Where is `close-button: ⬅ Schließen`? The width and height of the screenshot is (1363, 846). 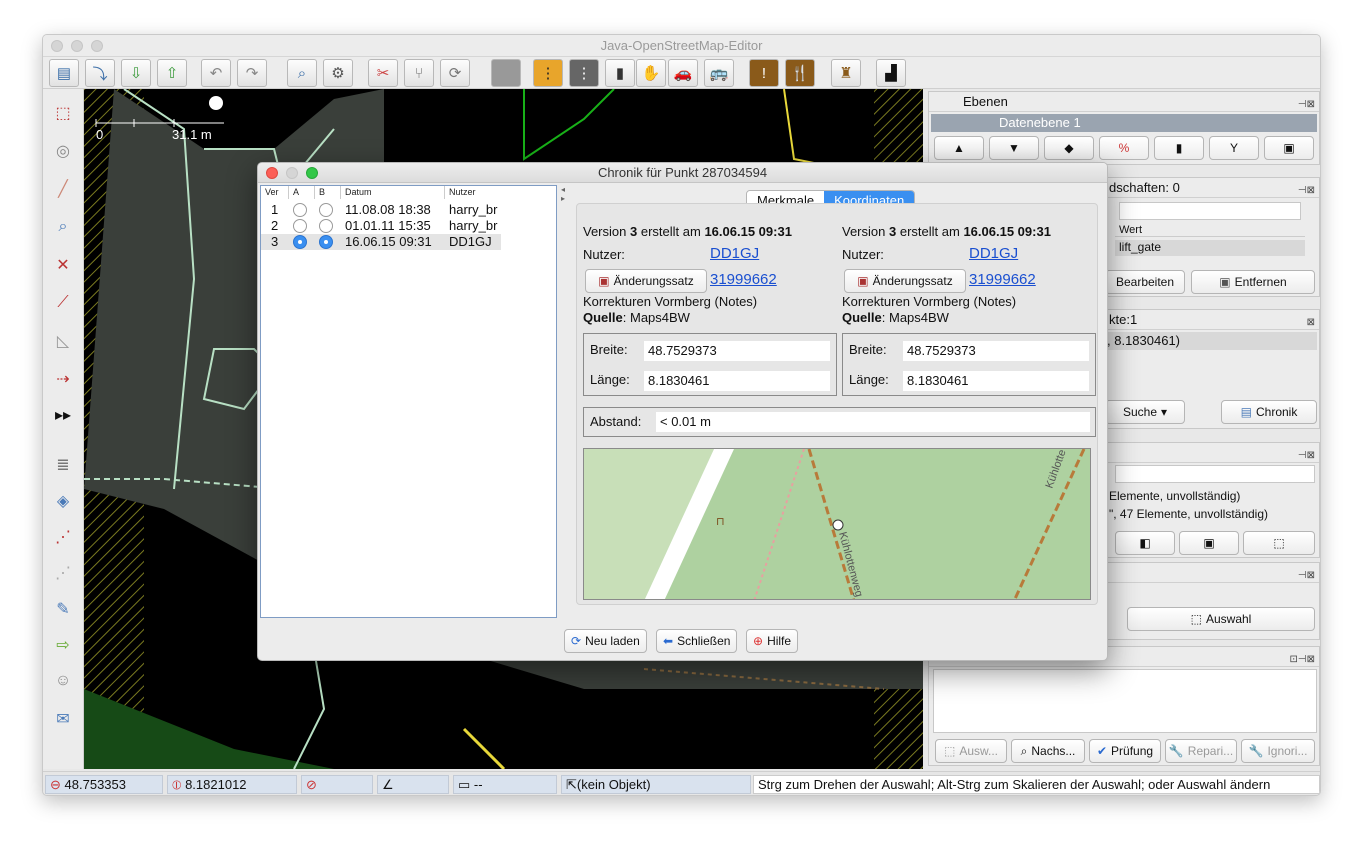
close-button: ⬅ Schließen is located at coordinates (697, 641).